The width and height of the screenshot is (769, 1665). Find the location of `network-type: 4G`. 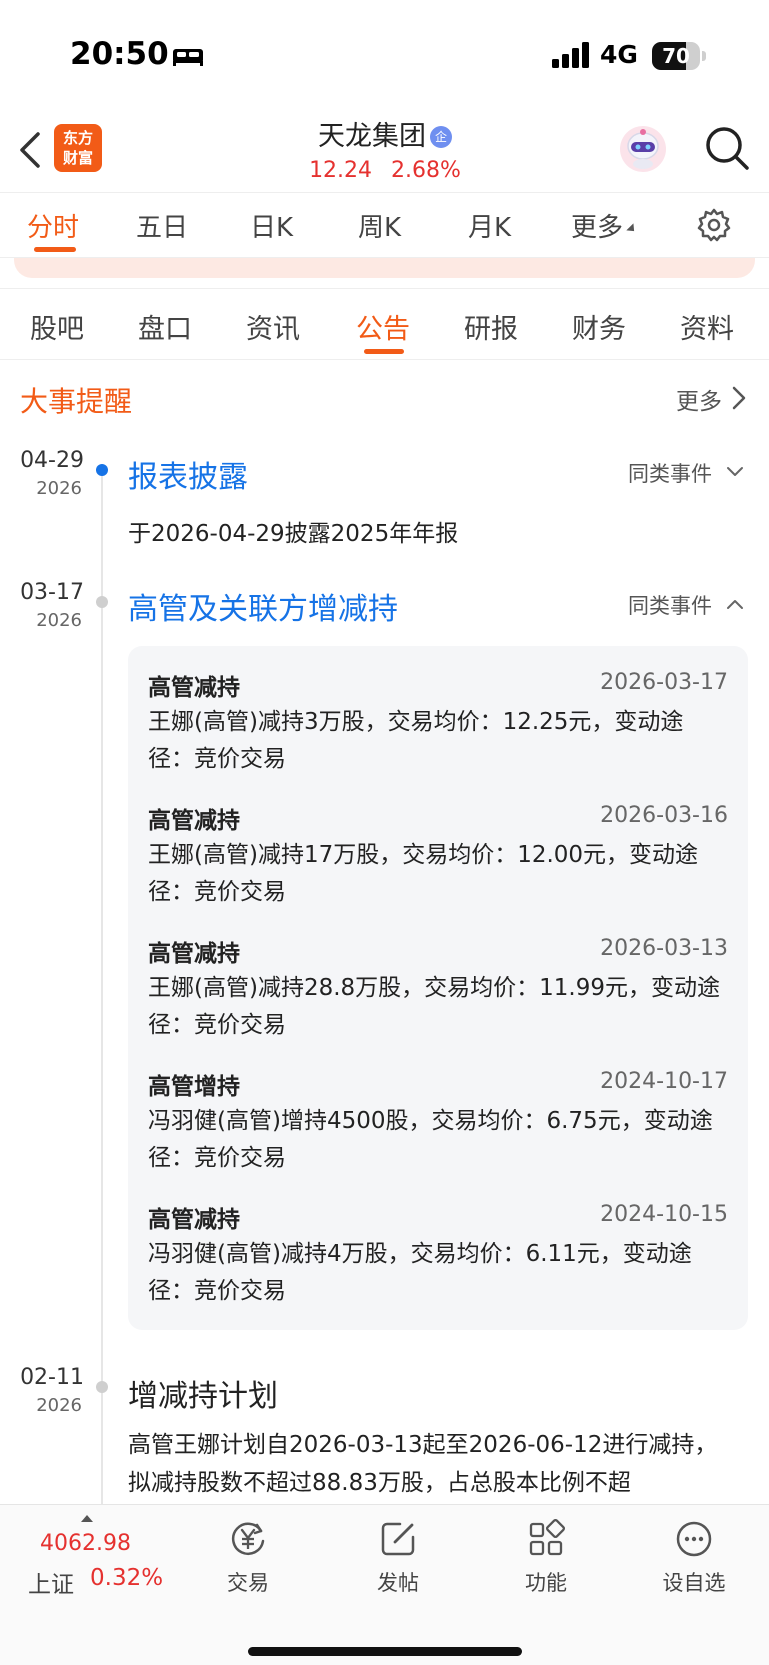

network-type: 4G is located at coordinates (619, 54).